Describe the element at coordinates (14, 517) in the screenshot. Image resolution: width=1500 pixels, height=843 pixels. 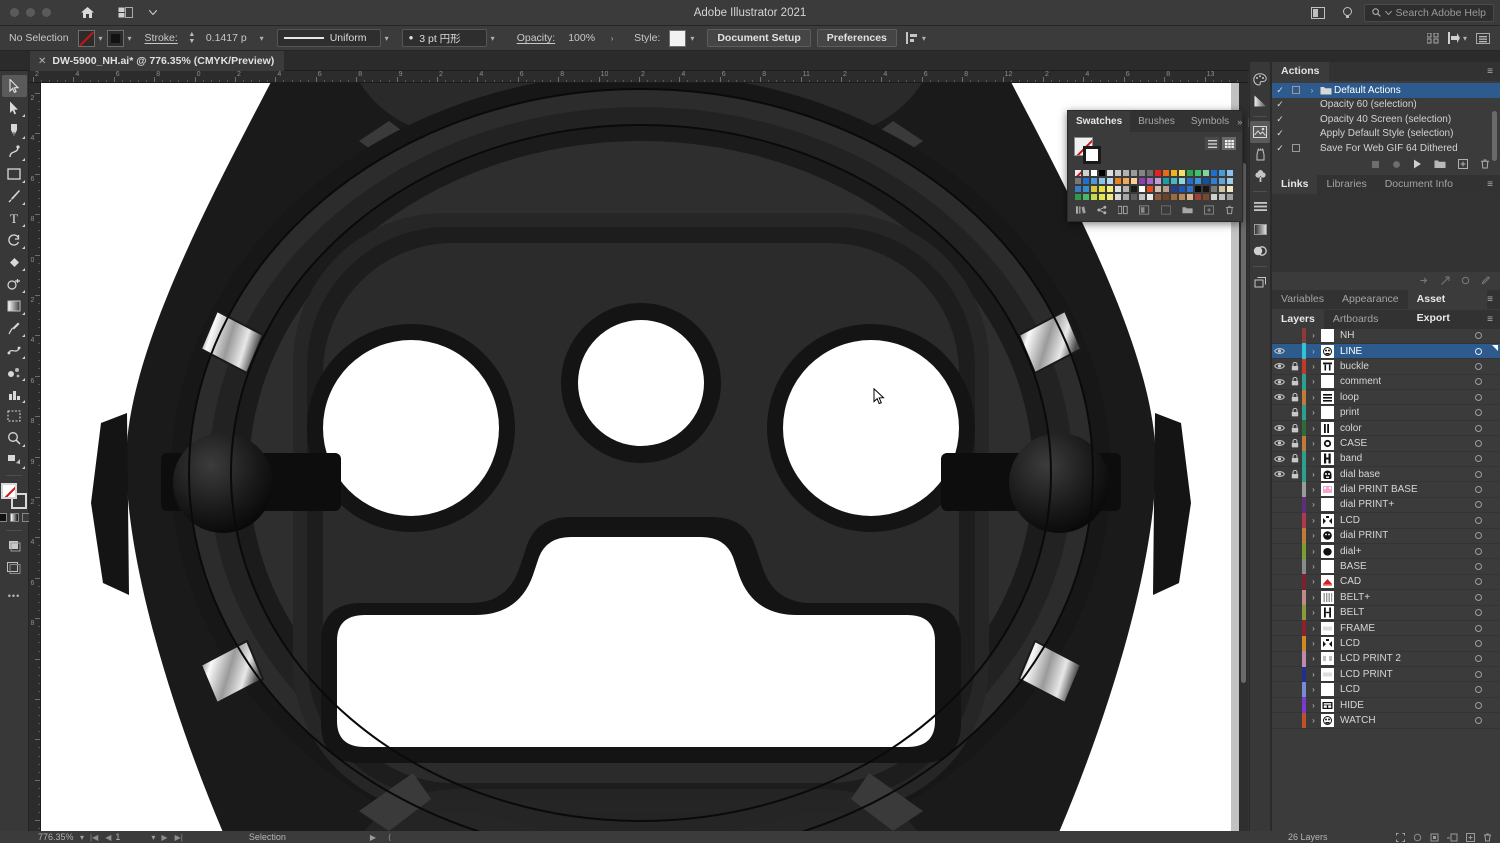
I see `gradient-mode-icon` at that location.